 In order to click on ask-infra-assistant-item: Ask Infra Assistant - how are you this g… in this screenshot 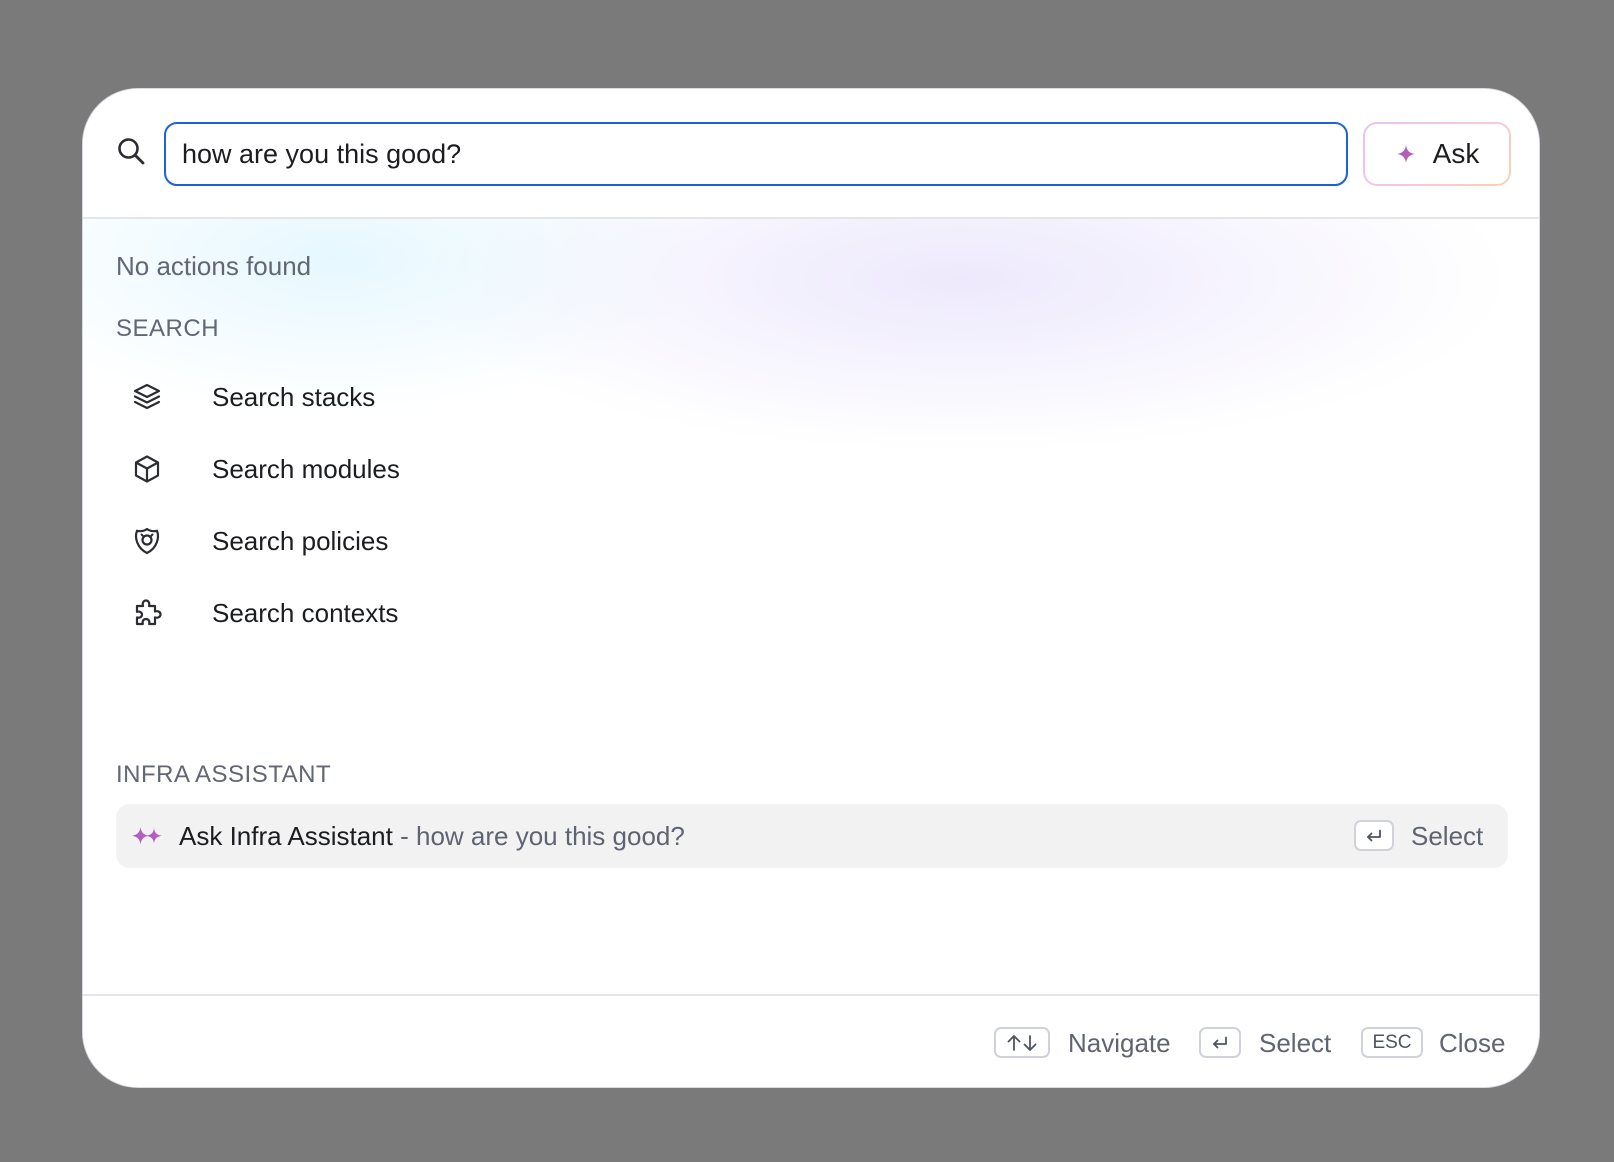, I will do `click(812, 836)`.